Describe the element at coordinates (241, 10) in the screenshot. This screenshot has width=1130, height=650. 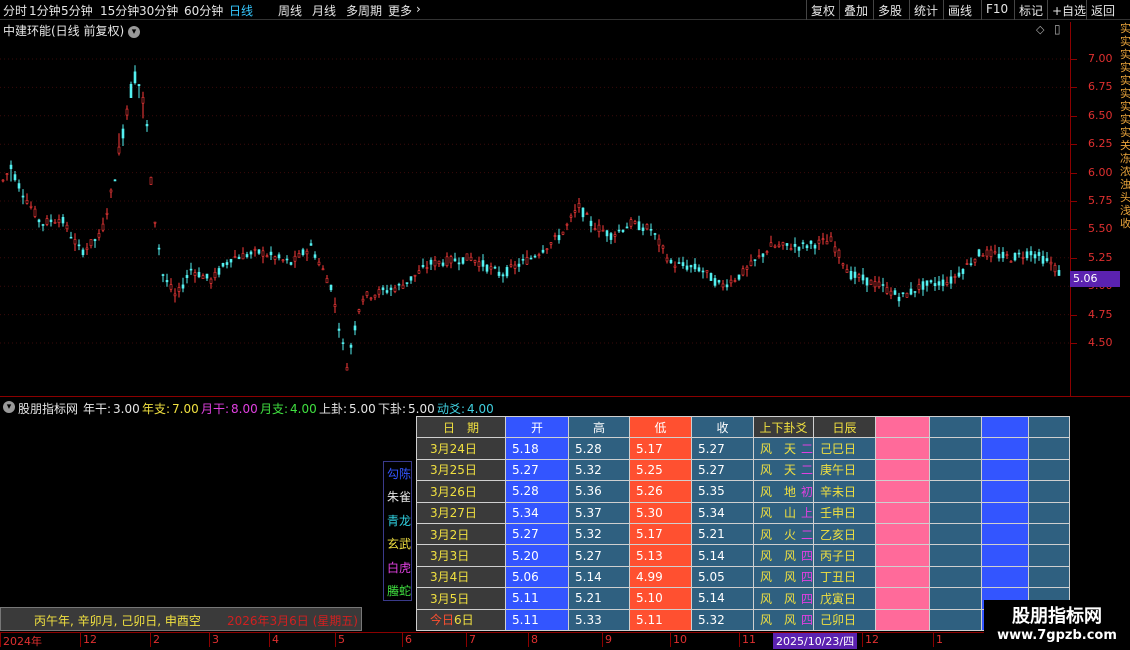
I see `period-tab: 日线` at that location.